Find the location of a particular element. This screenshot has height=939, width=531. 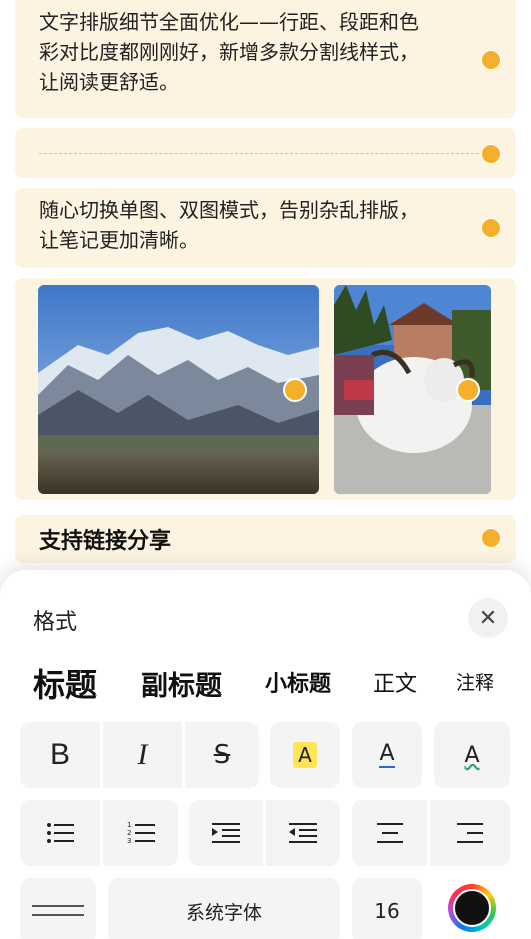

text-block-2: 随心切换单图、双图模式，告别杂乱排版， 让笔记更加清晰。 is located at coordinates (265, 228).